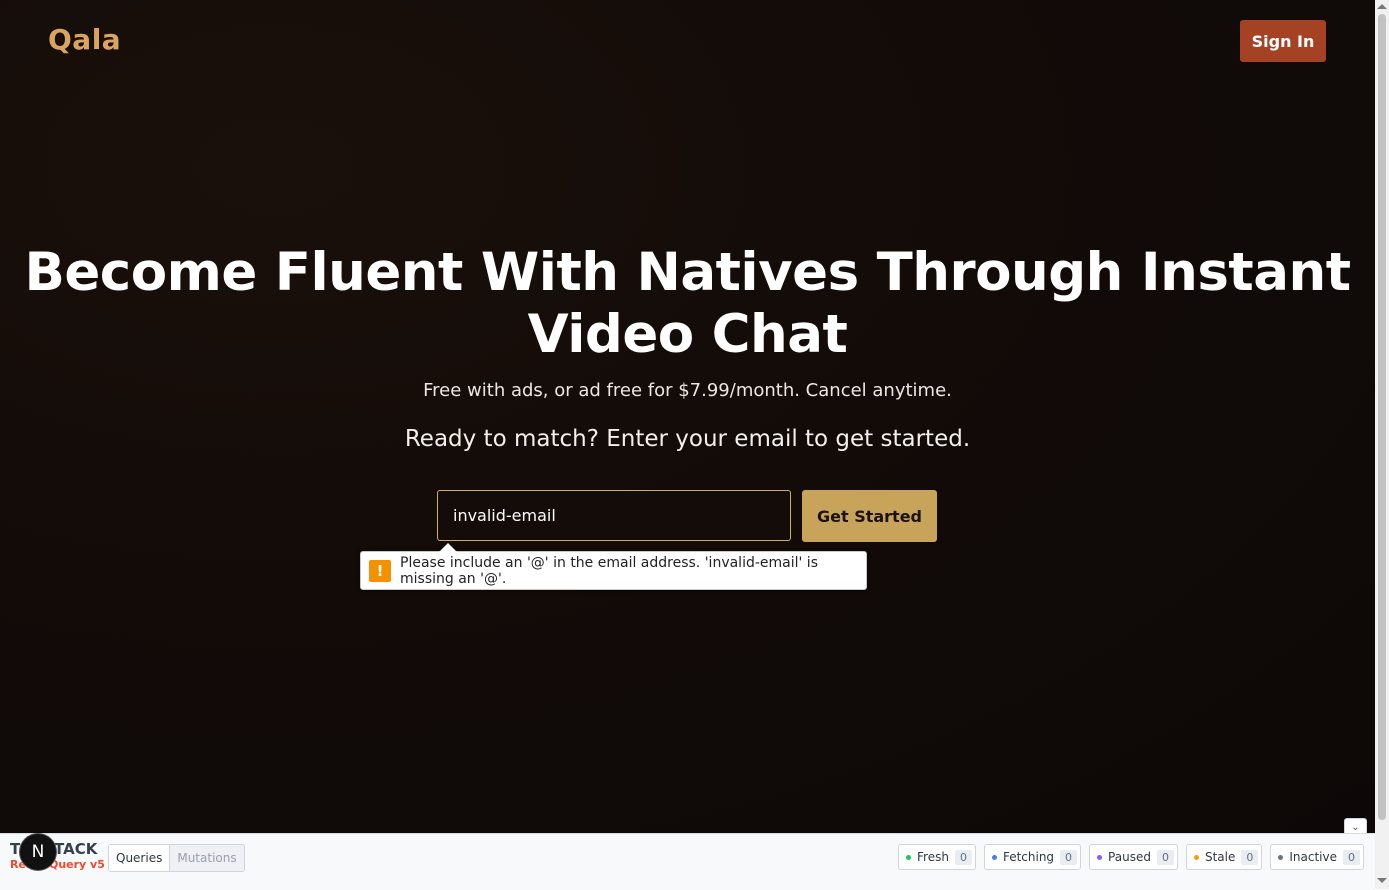  Describe the element at coordinates (380, 570) in the screenshot. I see `warning-icon: !` at that location.